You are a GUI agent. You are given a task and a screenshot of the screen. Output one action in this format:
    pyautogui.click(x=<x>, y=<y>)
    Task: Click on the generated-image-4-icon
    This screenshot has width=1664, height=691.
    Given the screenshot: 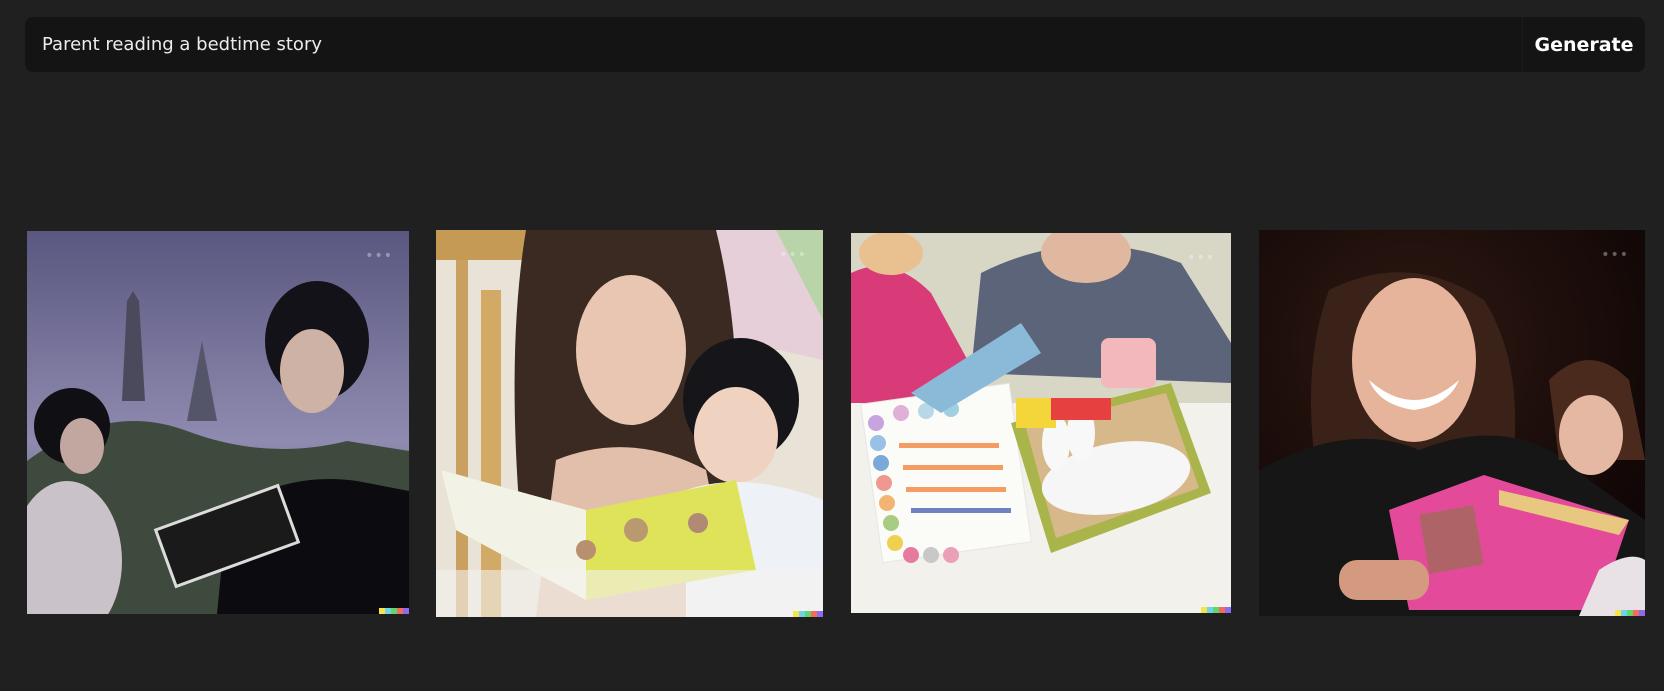 What is the action you would take?
    pyautogui.click(x=1452, y=423)
    